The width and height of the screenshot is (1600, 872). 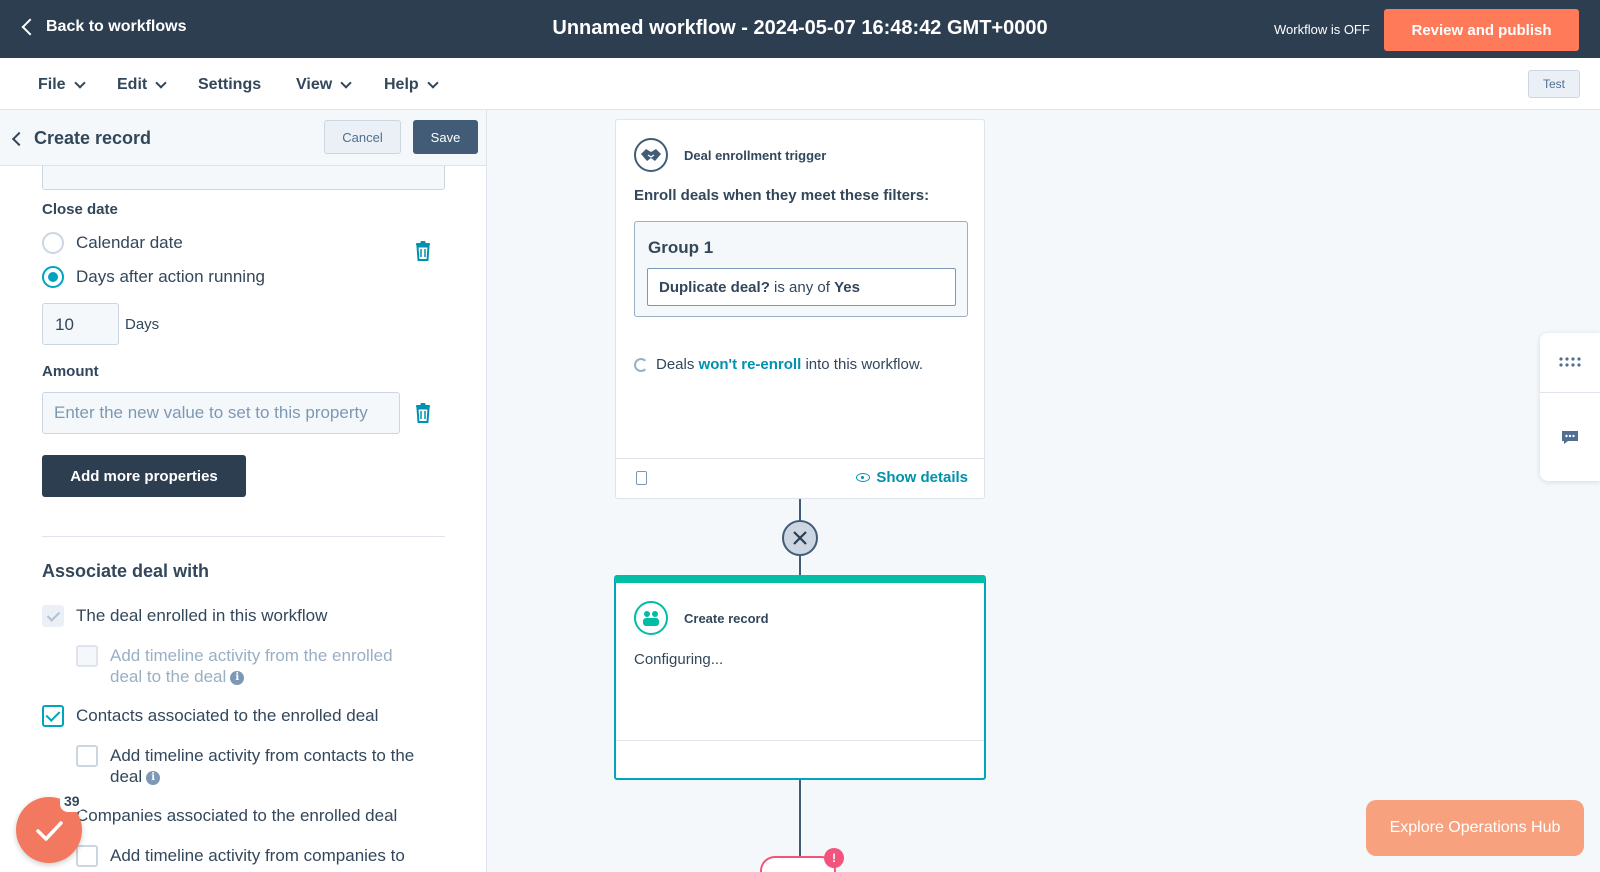 I want to click on side-toolbar-divider, so click(x=1570, y=392).